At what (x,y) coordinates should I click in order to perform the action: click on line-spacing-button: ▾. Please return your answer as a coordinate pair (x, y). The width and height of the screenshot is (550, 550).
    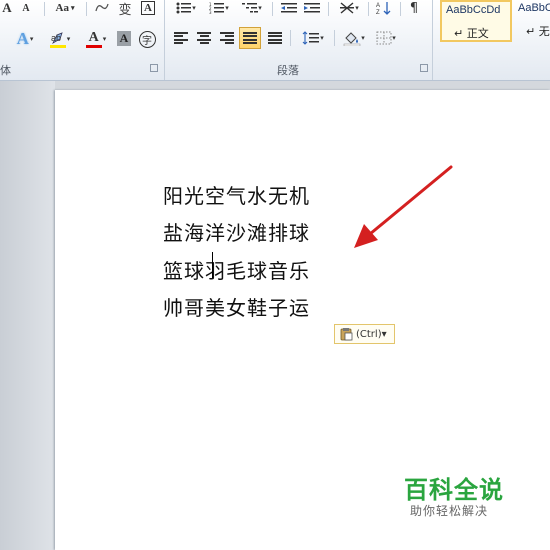
    Looking at the image, I should click on (313, 38).